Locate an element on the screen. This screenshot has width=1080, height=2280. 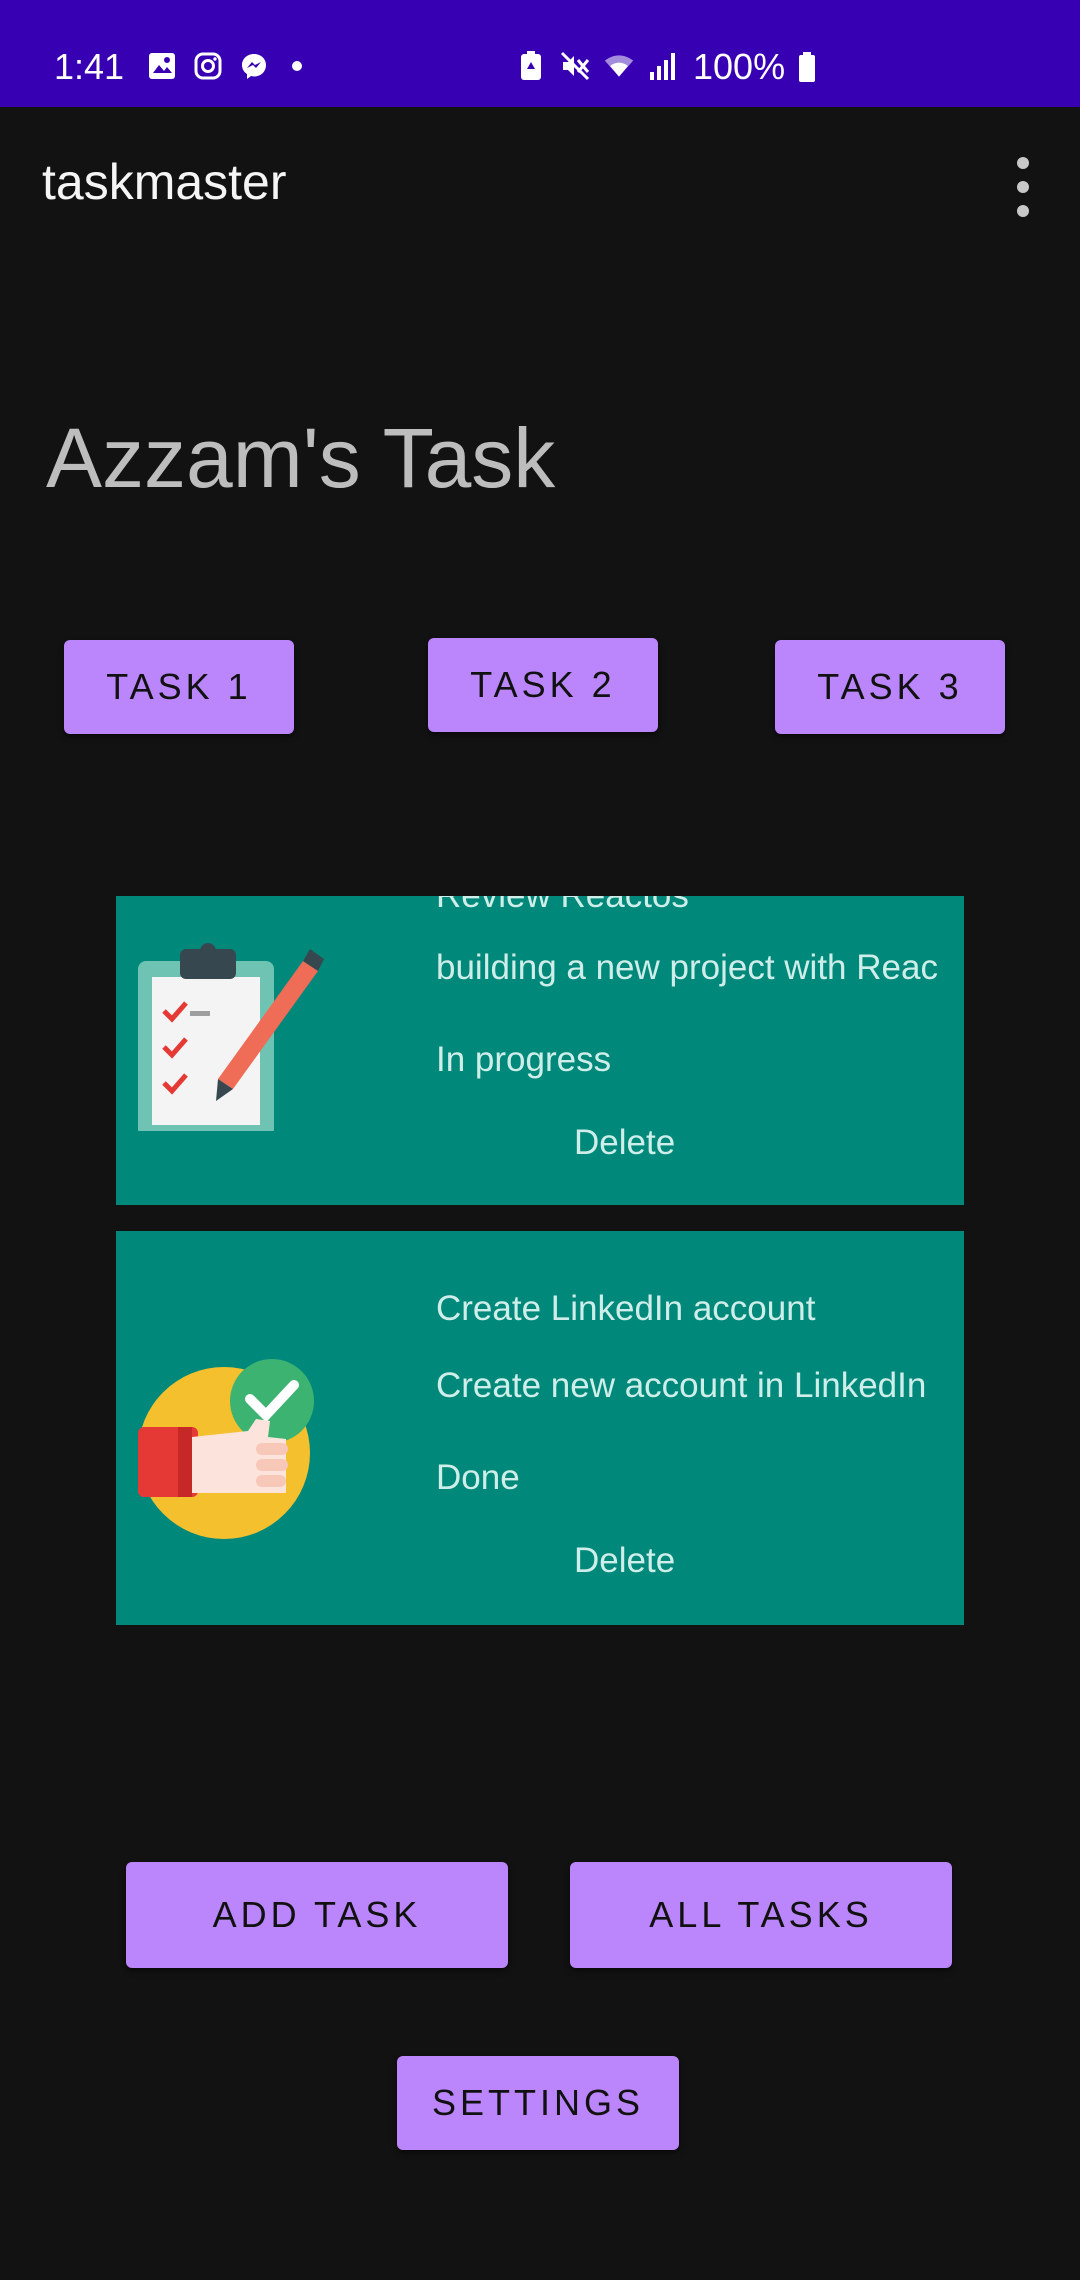
dot-icon is located at coordinates (297, 66).